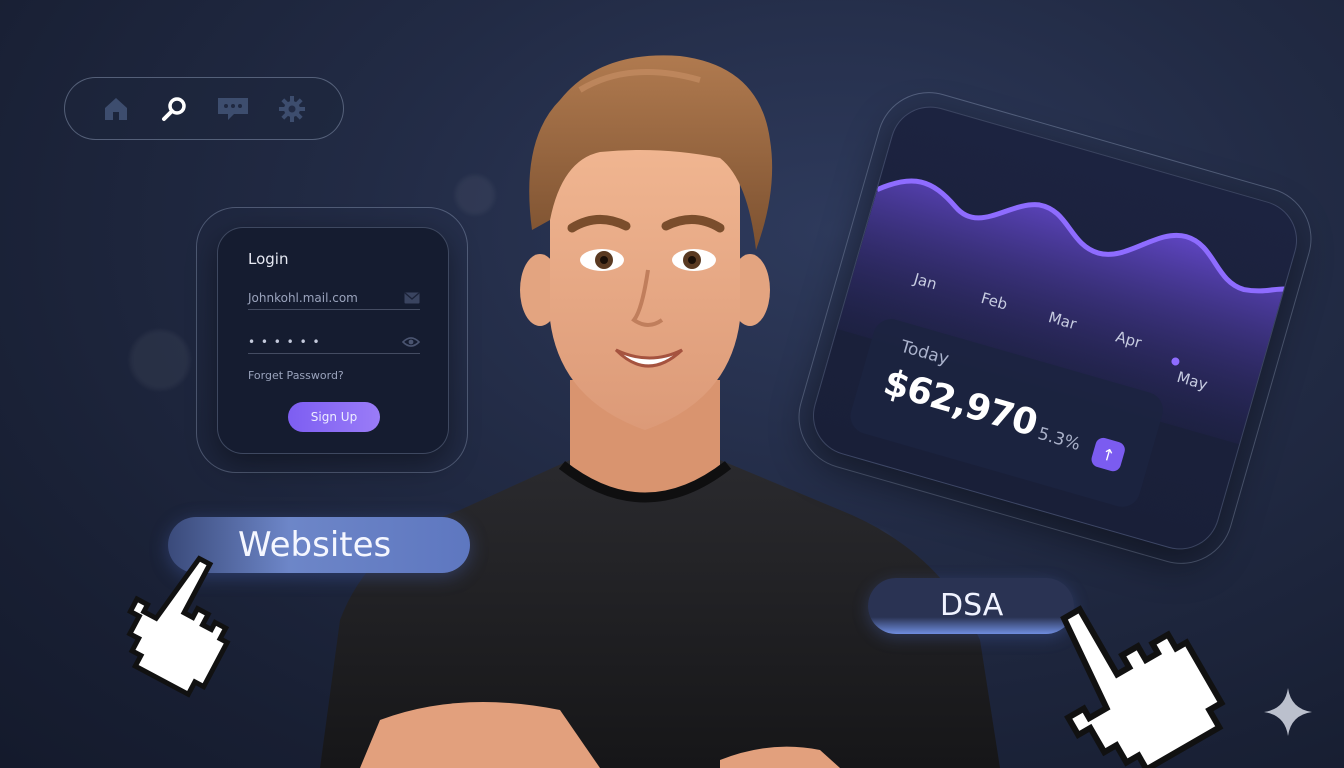 The image size is (1344, 768). Describe the element at coordinates (175, 109) in the screenshot. I see `search-icon` at that location.